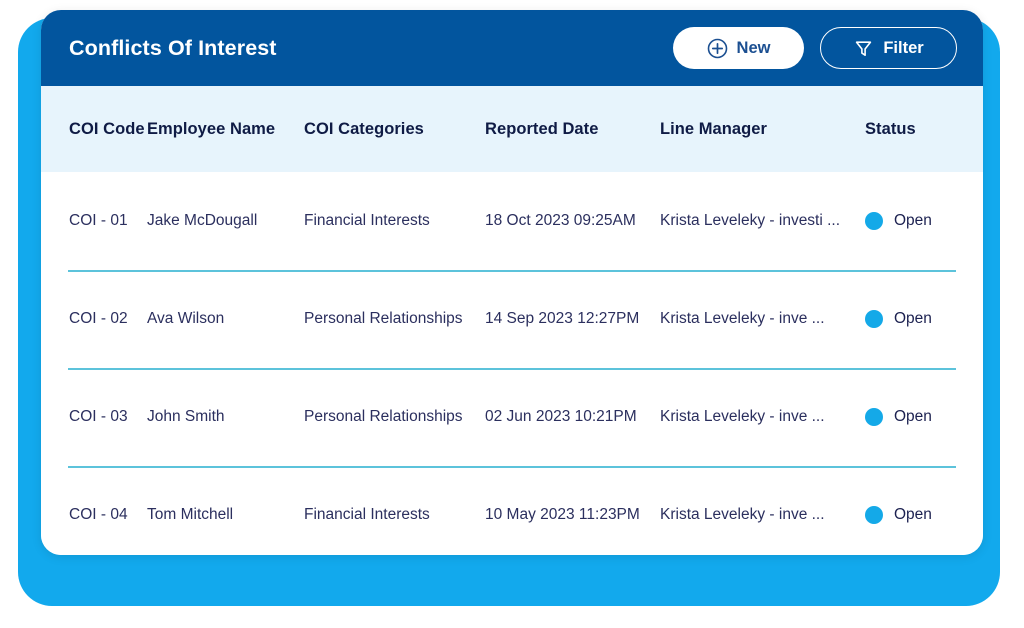  Describe the element at coordinates (815, 48) in the screenshot. I see `header-actions: New Filter` at that location.